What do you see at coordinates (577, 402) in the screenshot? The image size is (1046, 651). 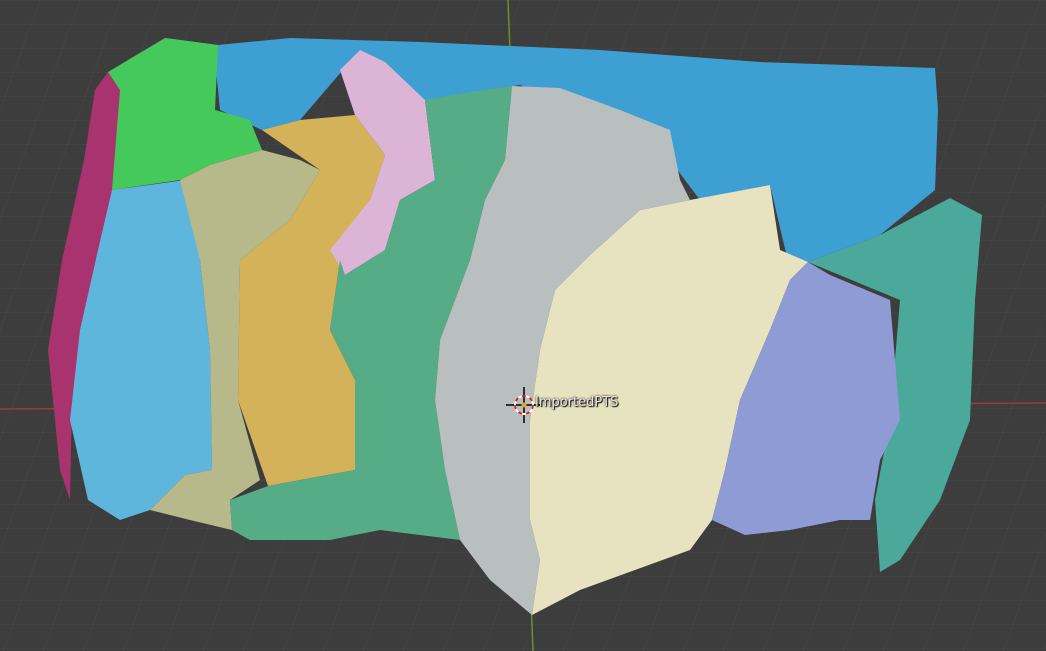 I see `object-name-label: ImportedPTS` at bounding box center [577, 402].